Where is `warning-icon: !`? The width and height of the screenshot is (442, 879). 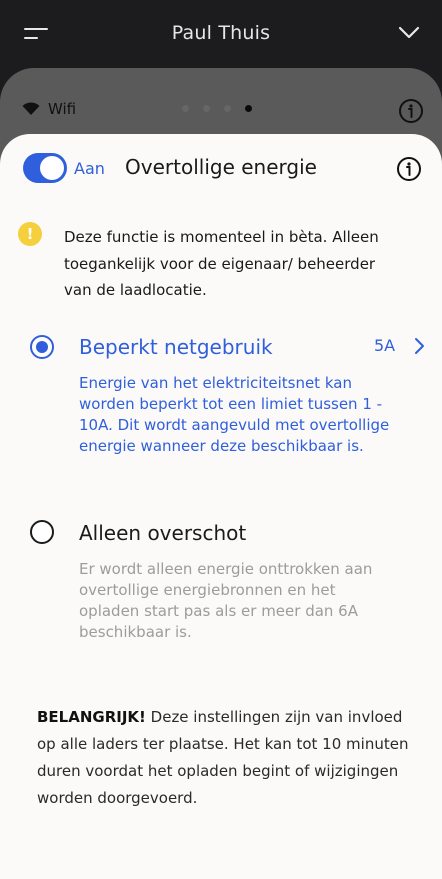 warning-icon: ! is located at coordinates (30, 234).